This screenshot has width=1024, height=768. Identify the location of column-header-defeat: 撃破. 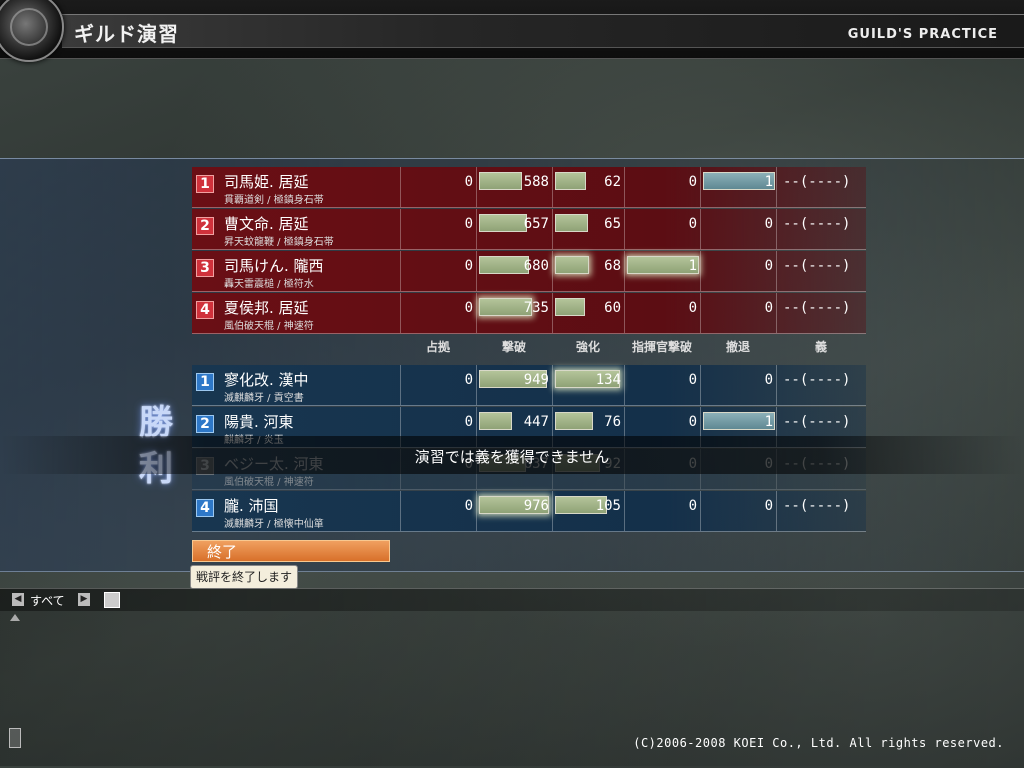
(513, 347).